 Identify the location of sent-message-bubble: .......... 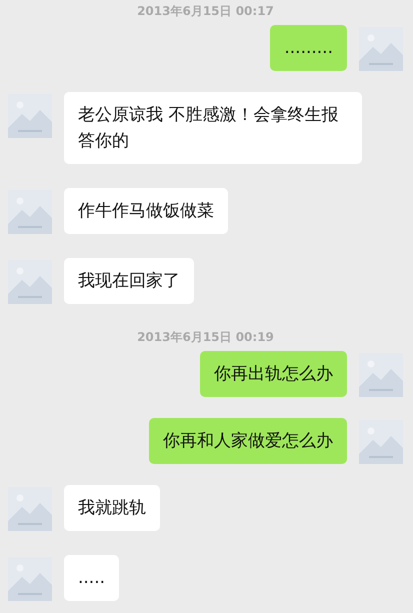
(308, 48).